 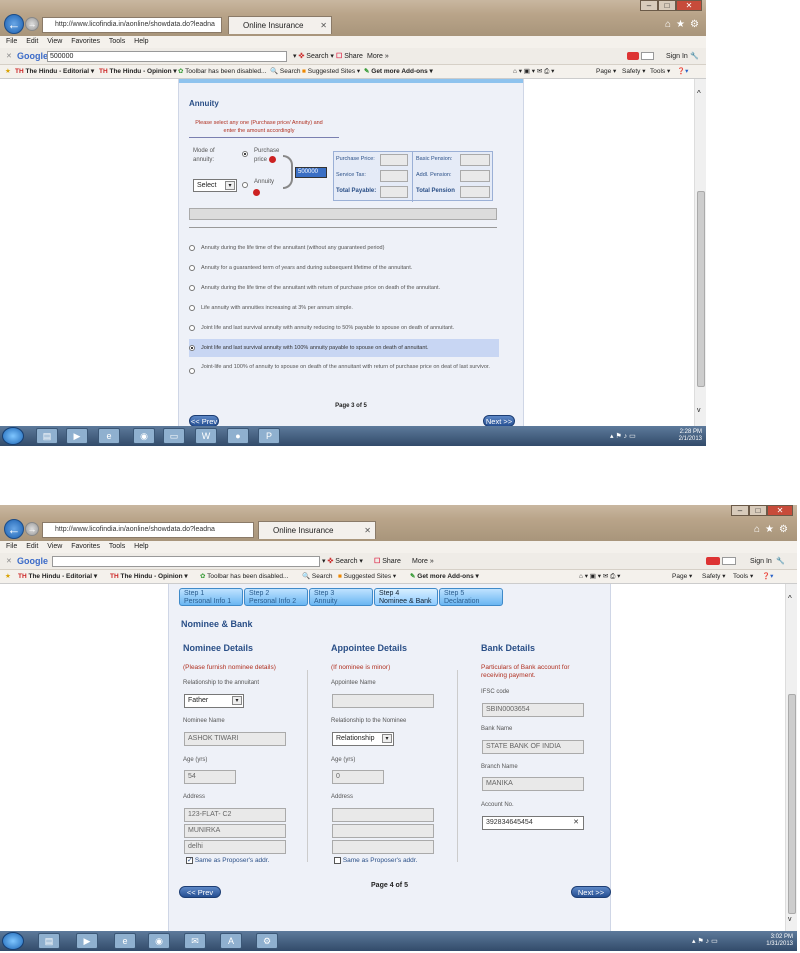 I want to click on menu-view: View, so click(x=54, y=41).